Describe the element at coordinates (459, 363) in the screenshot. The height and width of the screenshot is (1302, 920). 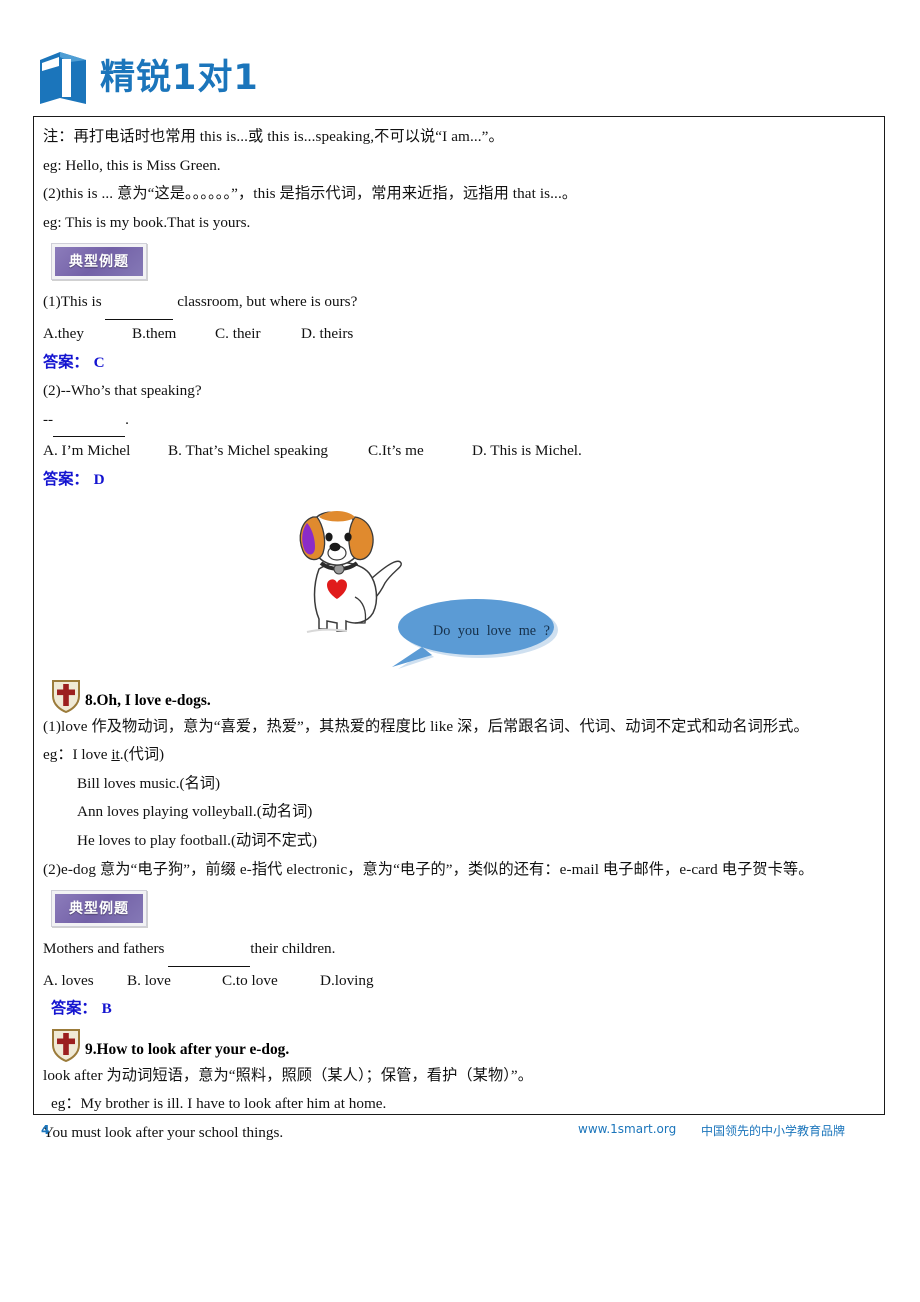
I see `question-1-answer: 答案： C` at that location.